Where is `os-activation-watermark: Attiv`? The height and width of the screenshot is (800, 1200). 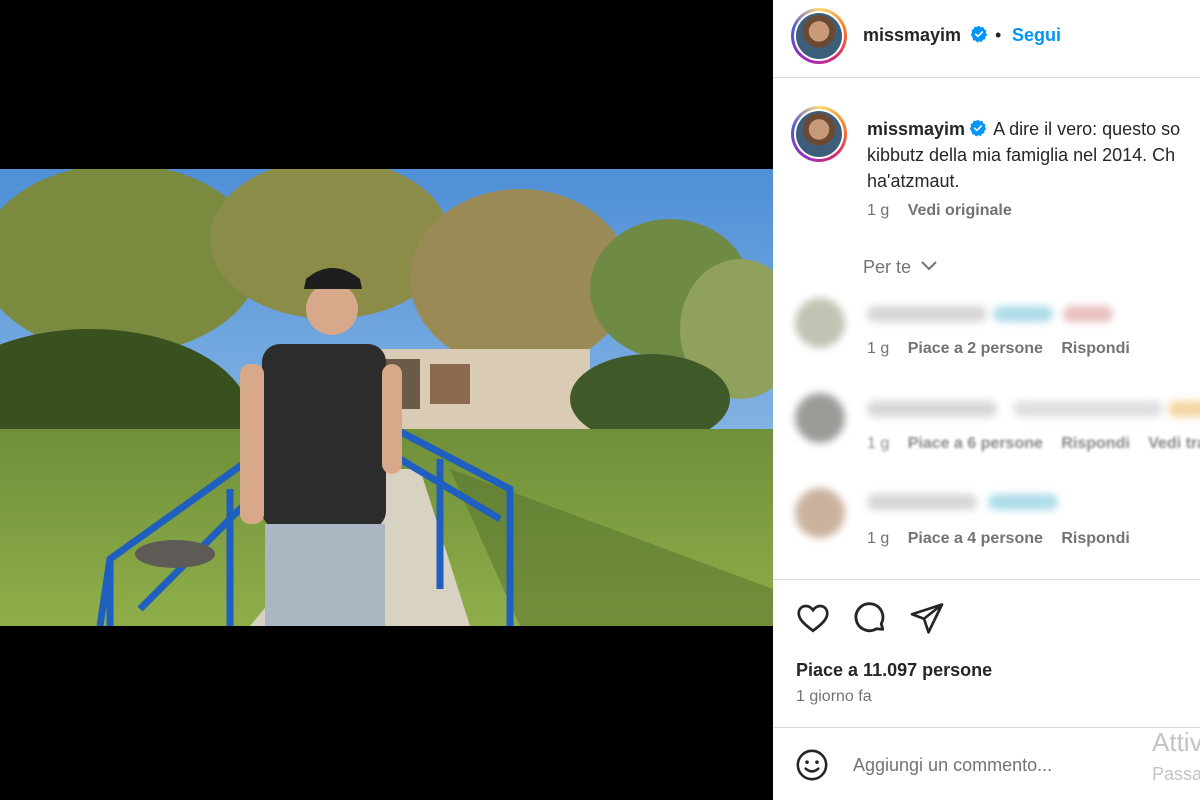
os-activation-watermark: Attiv is located at coordinates (1176, 742).